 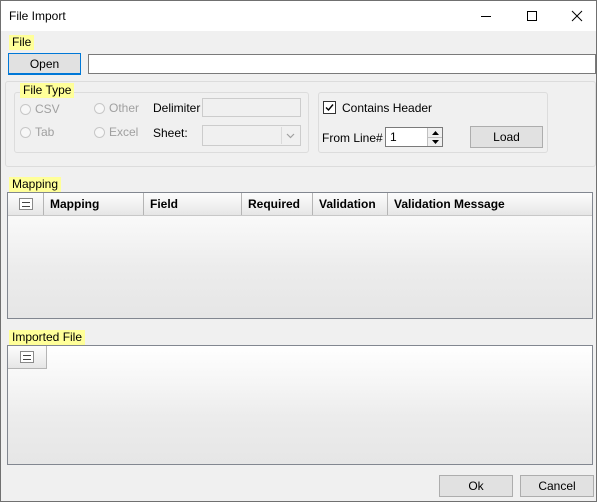 I want to click on spinner-buttons, so click(x=434, y=137).